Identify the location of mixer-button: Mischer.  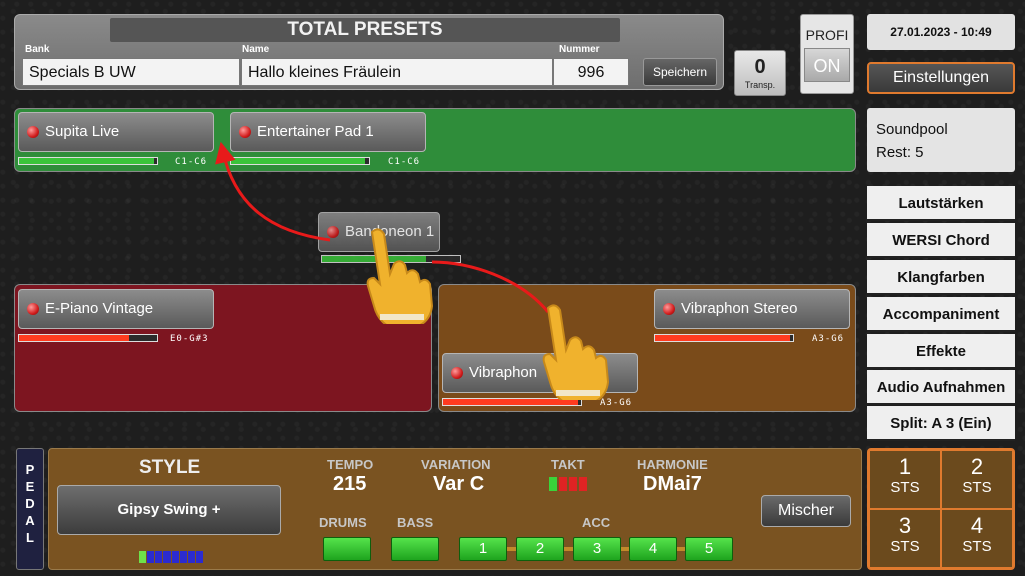
(806, 511).